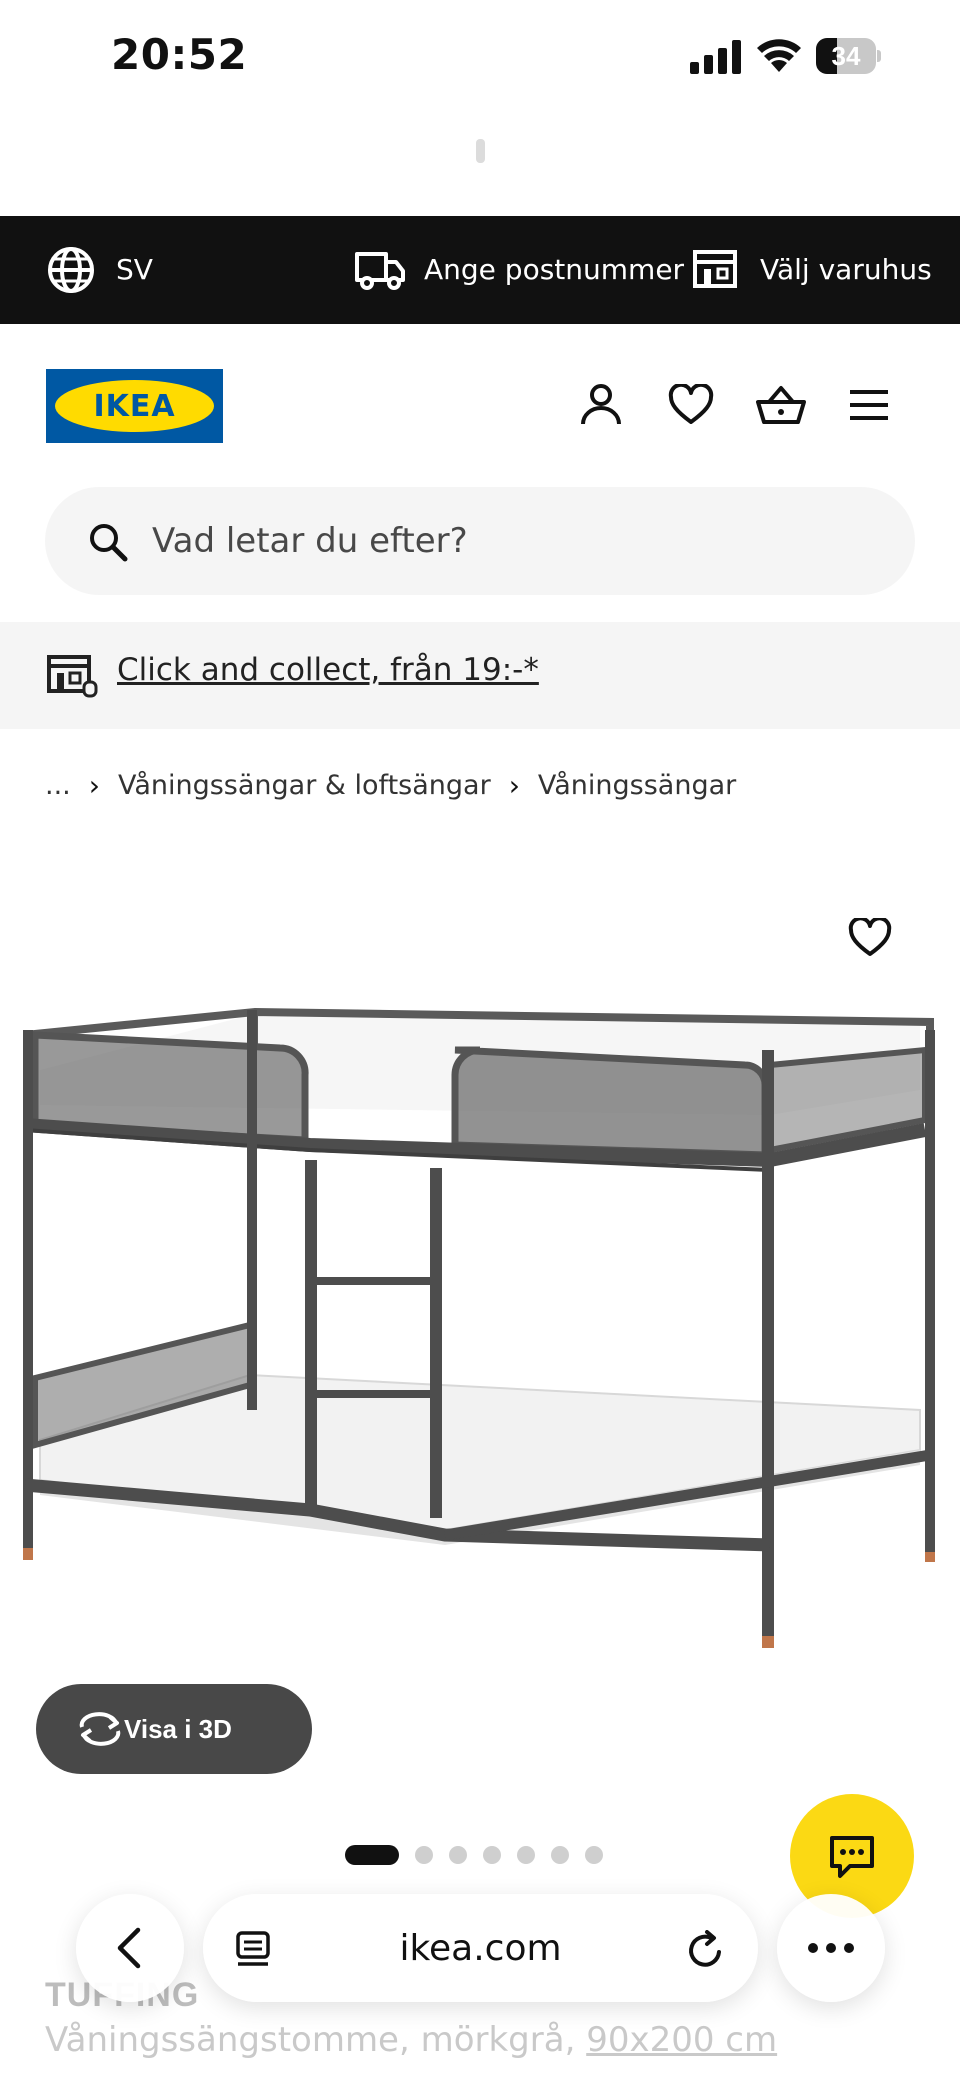 This screenshot has width=960, height=2077. I want to click on more-dots-icon, so click(831, 1948).